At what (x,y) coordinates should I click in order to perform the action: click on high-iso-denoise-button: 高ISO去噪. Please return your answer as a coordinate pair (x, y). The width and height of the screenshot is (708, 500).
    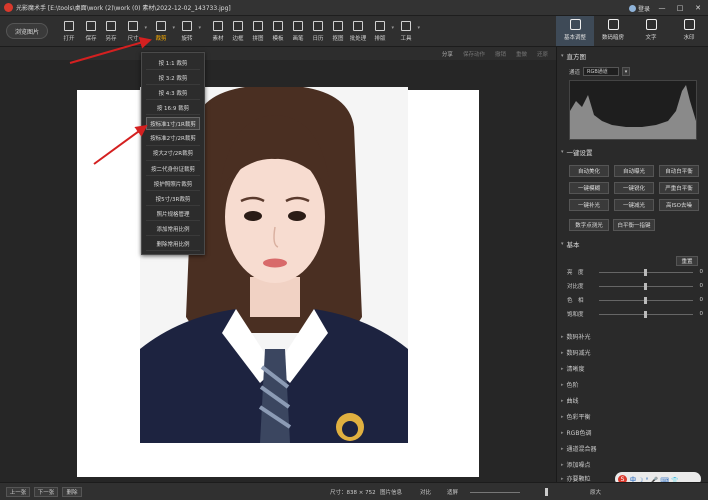
    Looking at the image, I should click on (679, 205).